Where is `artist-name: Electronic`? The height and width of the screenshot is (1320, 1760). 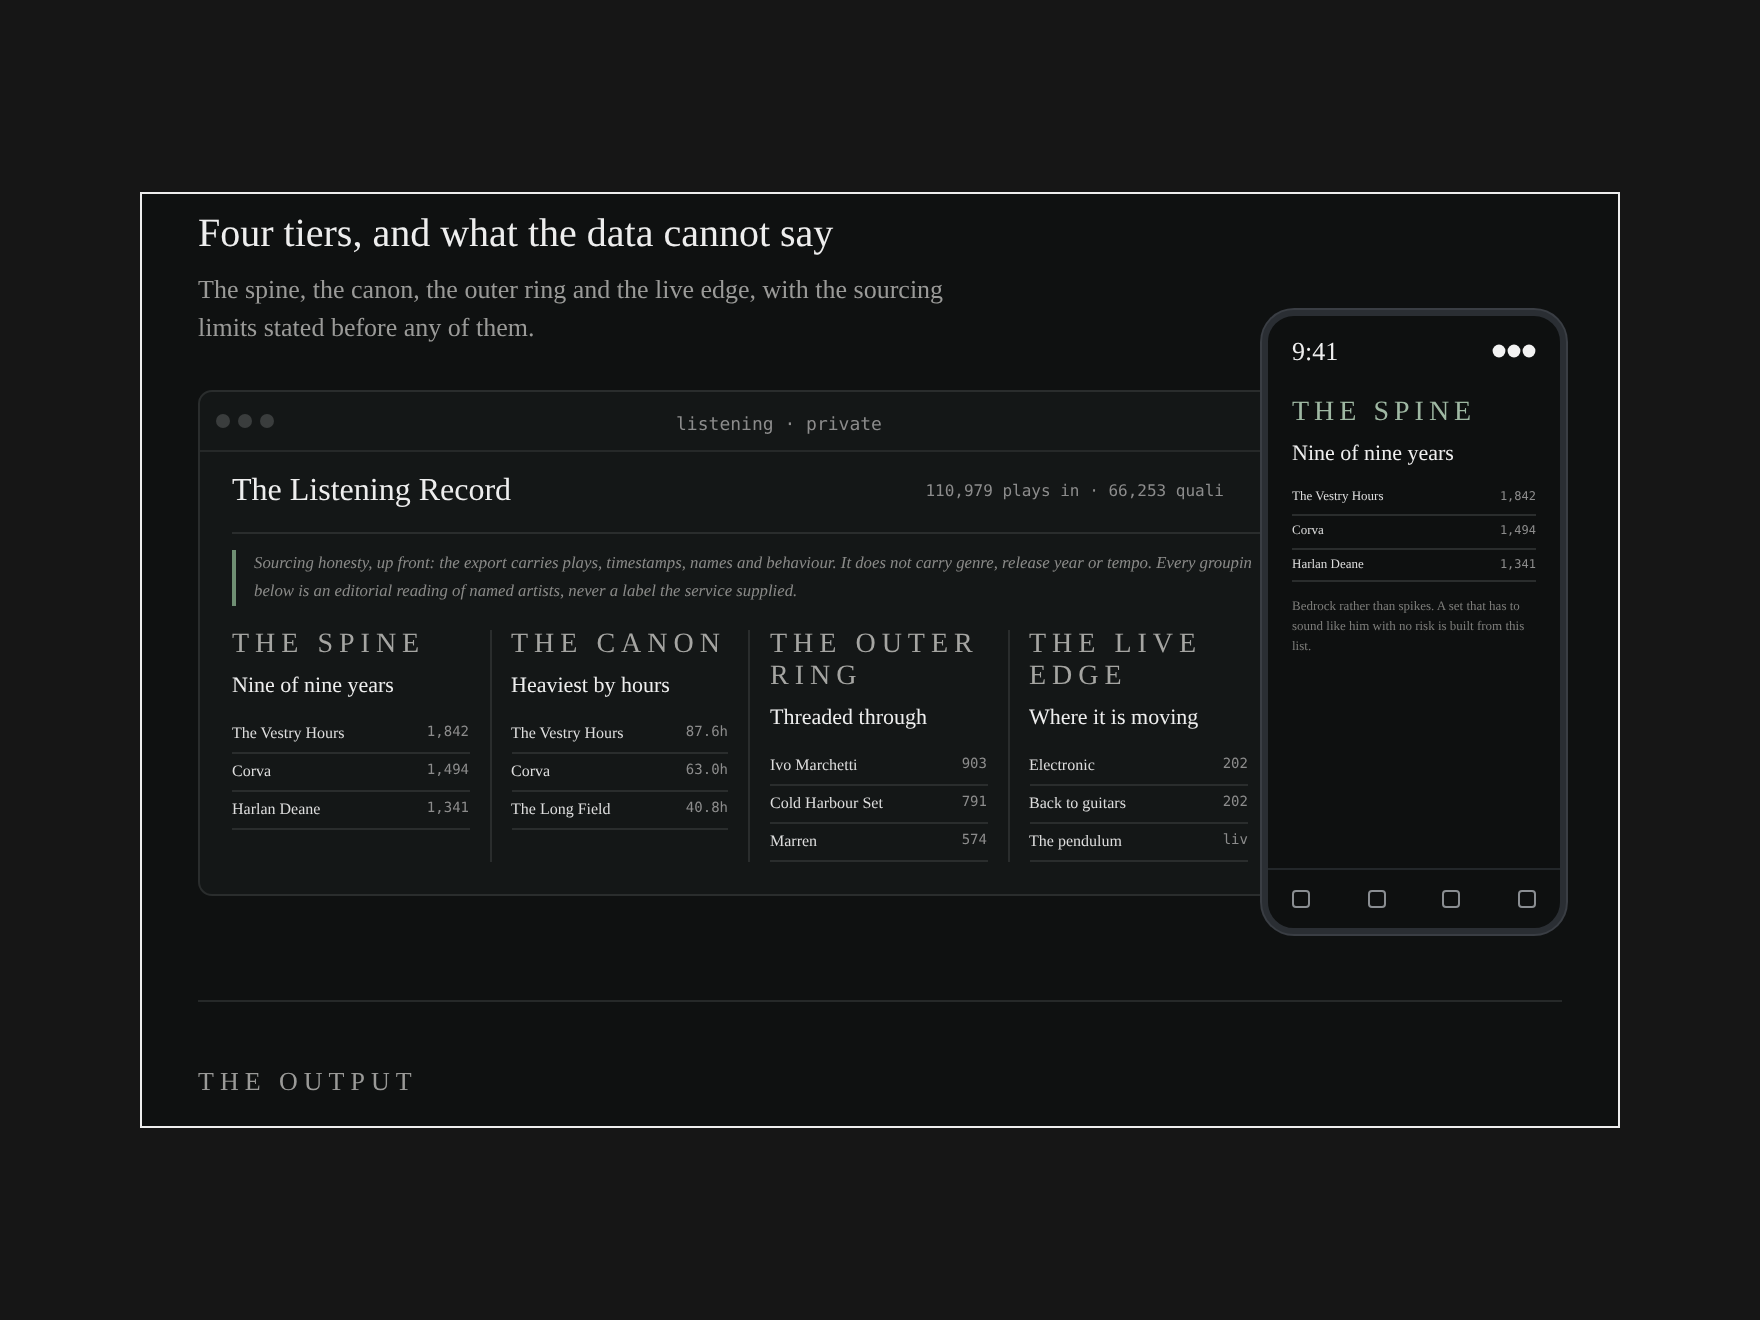 artist-name: Electronic is located at coordinates (1062, 765).